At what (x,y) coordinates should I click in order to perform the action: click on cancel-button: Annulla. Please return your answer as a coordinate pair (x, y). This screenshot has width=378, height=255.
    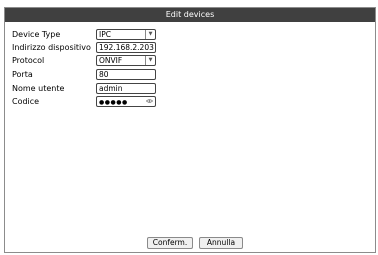
    Looking at the image, I should click on (221, 243).